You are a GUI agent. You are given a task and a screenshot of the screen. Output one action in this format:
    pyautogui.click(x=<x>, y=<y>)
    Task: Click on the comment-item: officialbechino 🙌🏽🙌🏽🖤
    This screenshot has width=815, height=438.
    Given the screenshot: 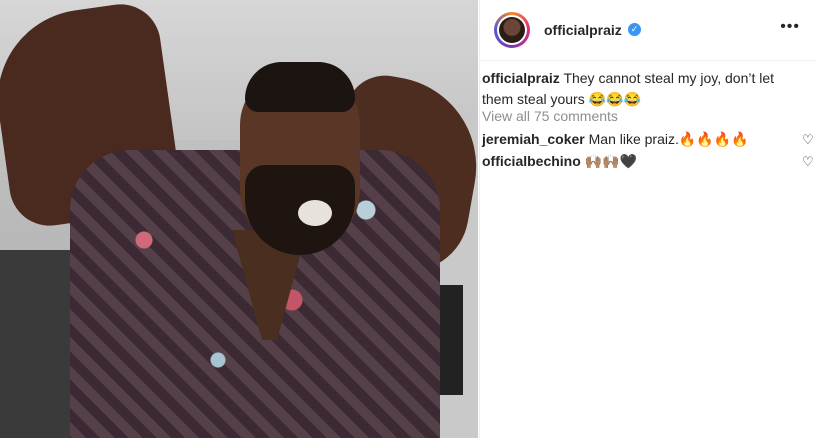 What is the action you would take?
    pyautogui.click(x=632, y=161)
    